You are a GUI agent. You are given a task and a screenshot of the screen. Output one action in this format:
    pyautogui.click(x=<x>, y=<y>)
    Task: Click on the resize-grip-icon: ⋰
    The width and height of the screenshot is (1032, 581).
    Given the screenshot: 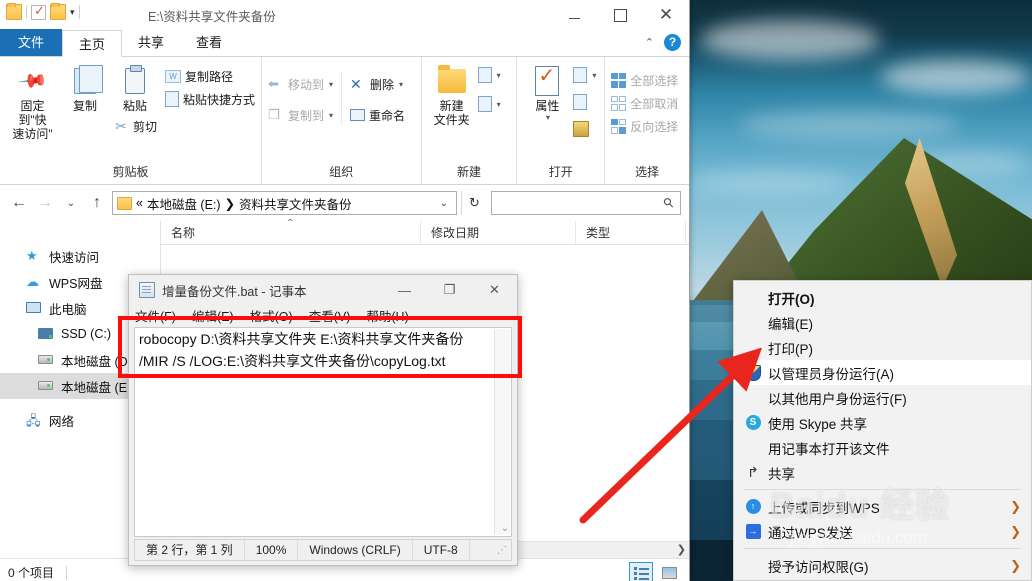 What is the action you would take?
    pyautogui.click(x=504, y=550)
    